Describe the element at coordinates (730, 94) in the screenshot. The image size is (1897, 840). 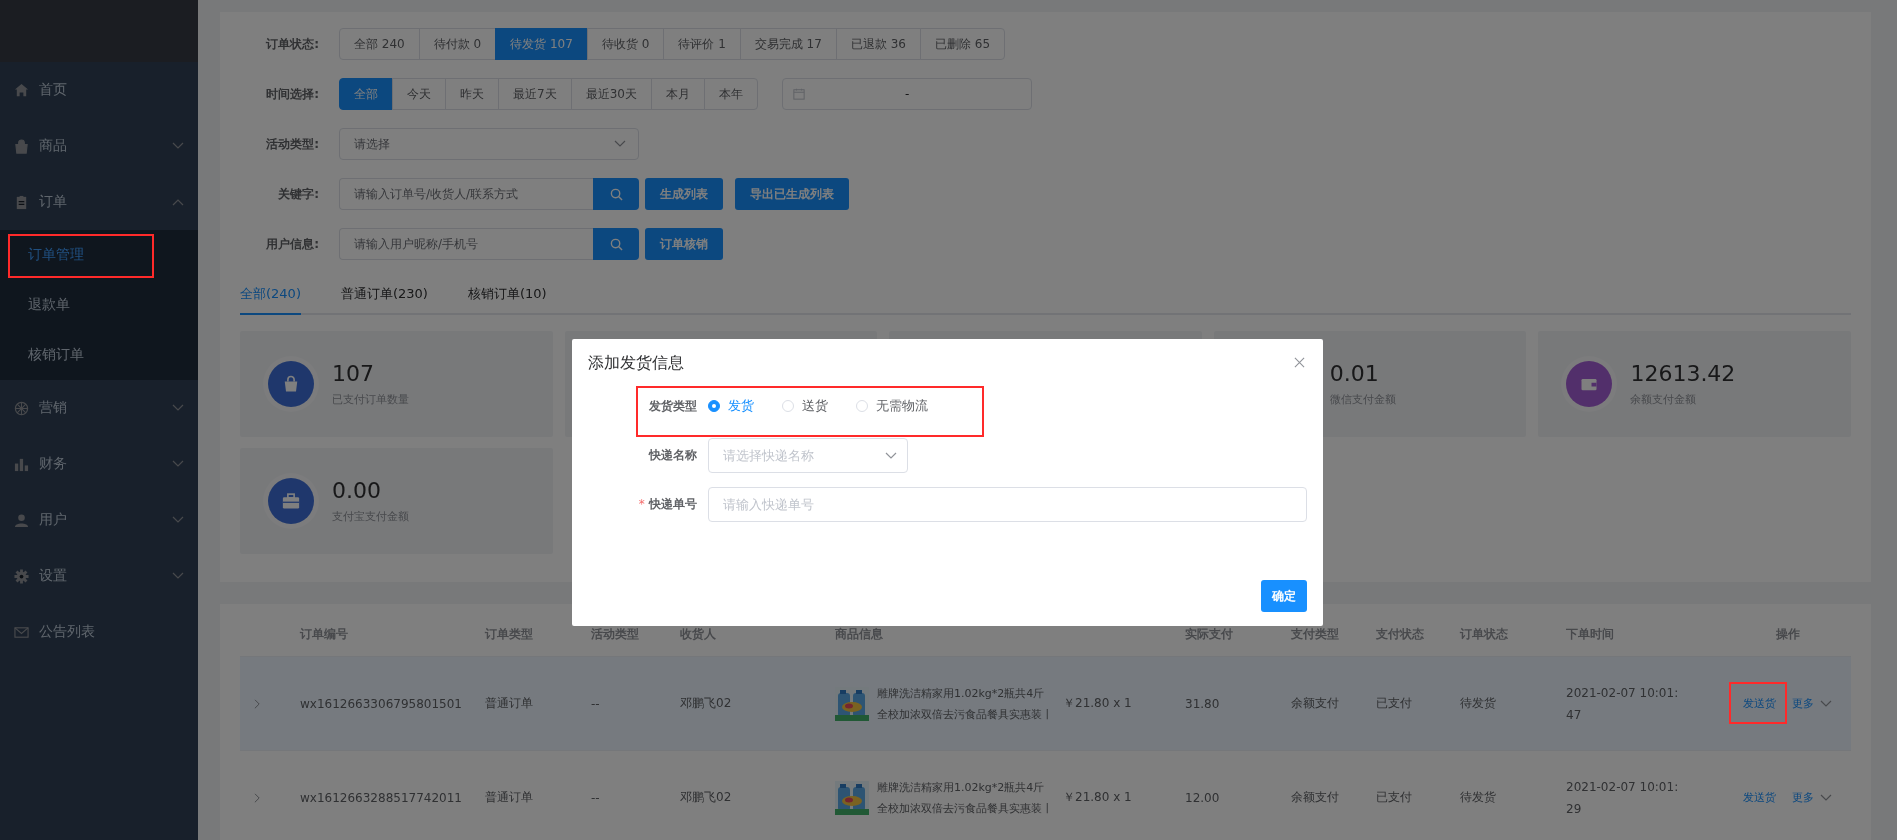
I see `filter-option: 本年` at that location.